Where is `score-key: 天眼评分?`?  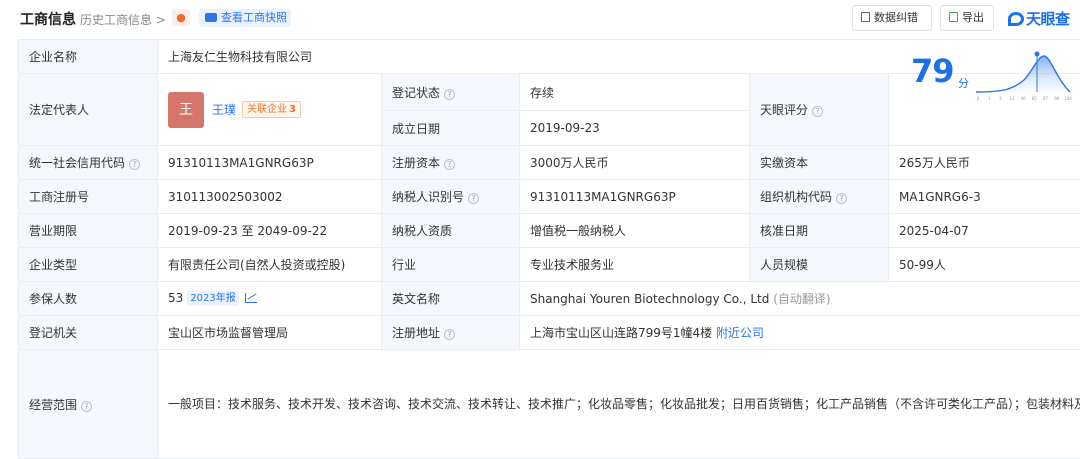
score-key: 天眼评分? is located at coordinates (819, 109).